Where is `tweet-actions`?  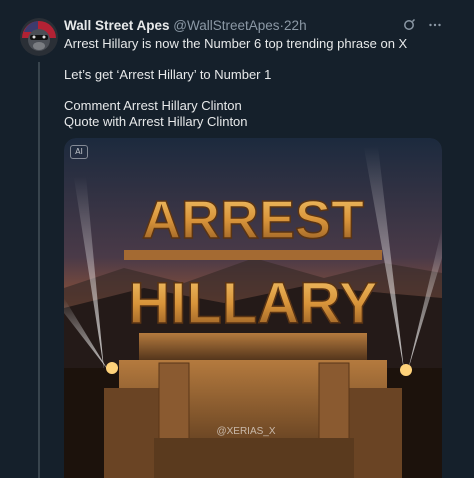
tweet-actions is located at coordinates (422, 25).